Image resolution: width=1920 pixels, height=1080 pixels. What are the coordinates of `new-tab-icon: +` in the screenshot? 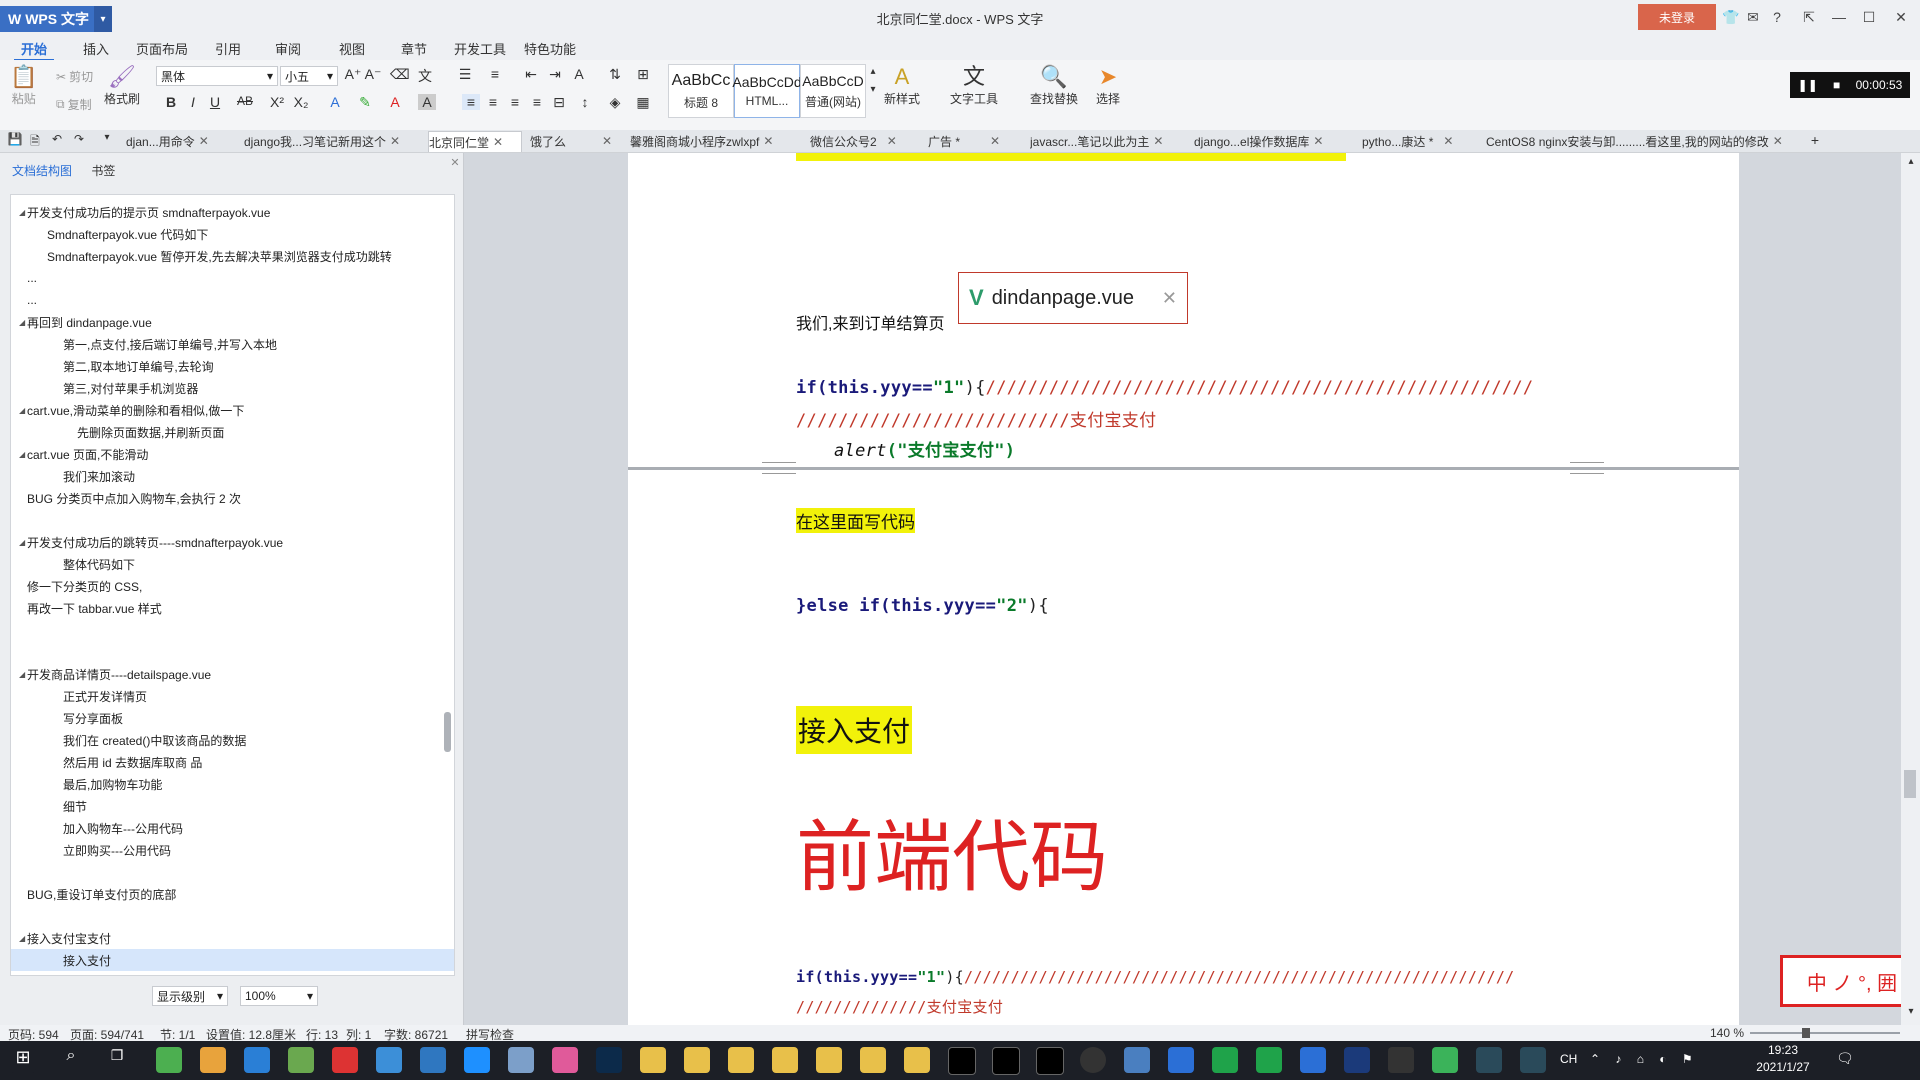 It's located at (1815, 140).